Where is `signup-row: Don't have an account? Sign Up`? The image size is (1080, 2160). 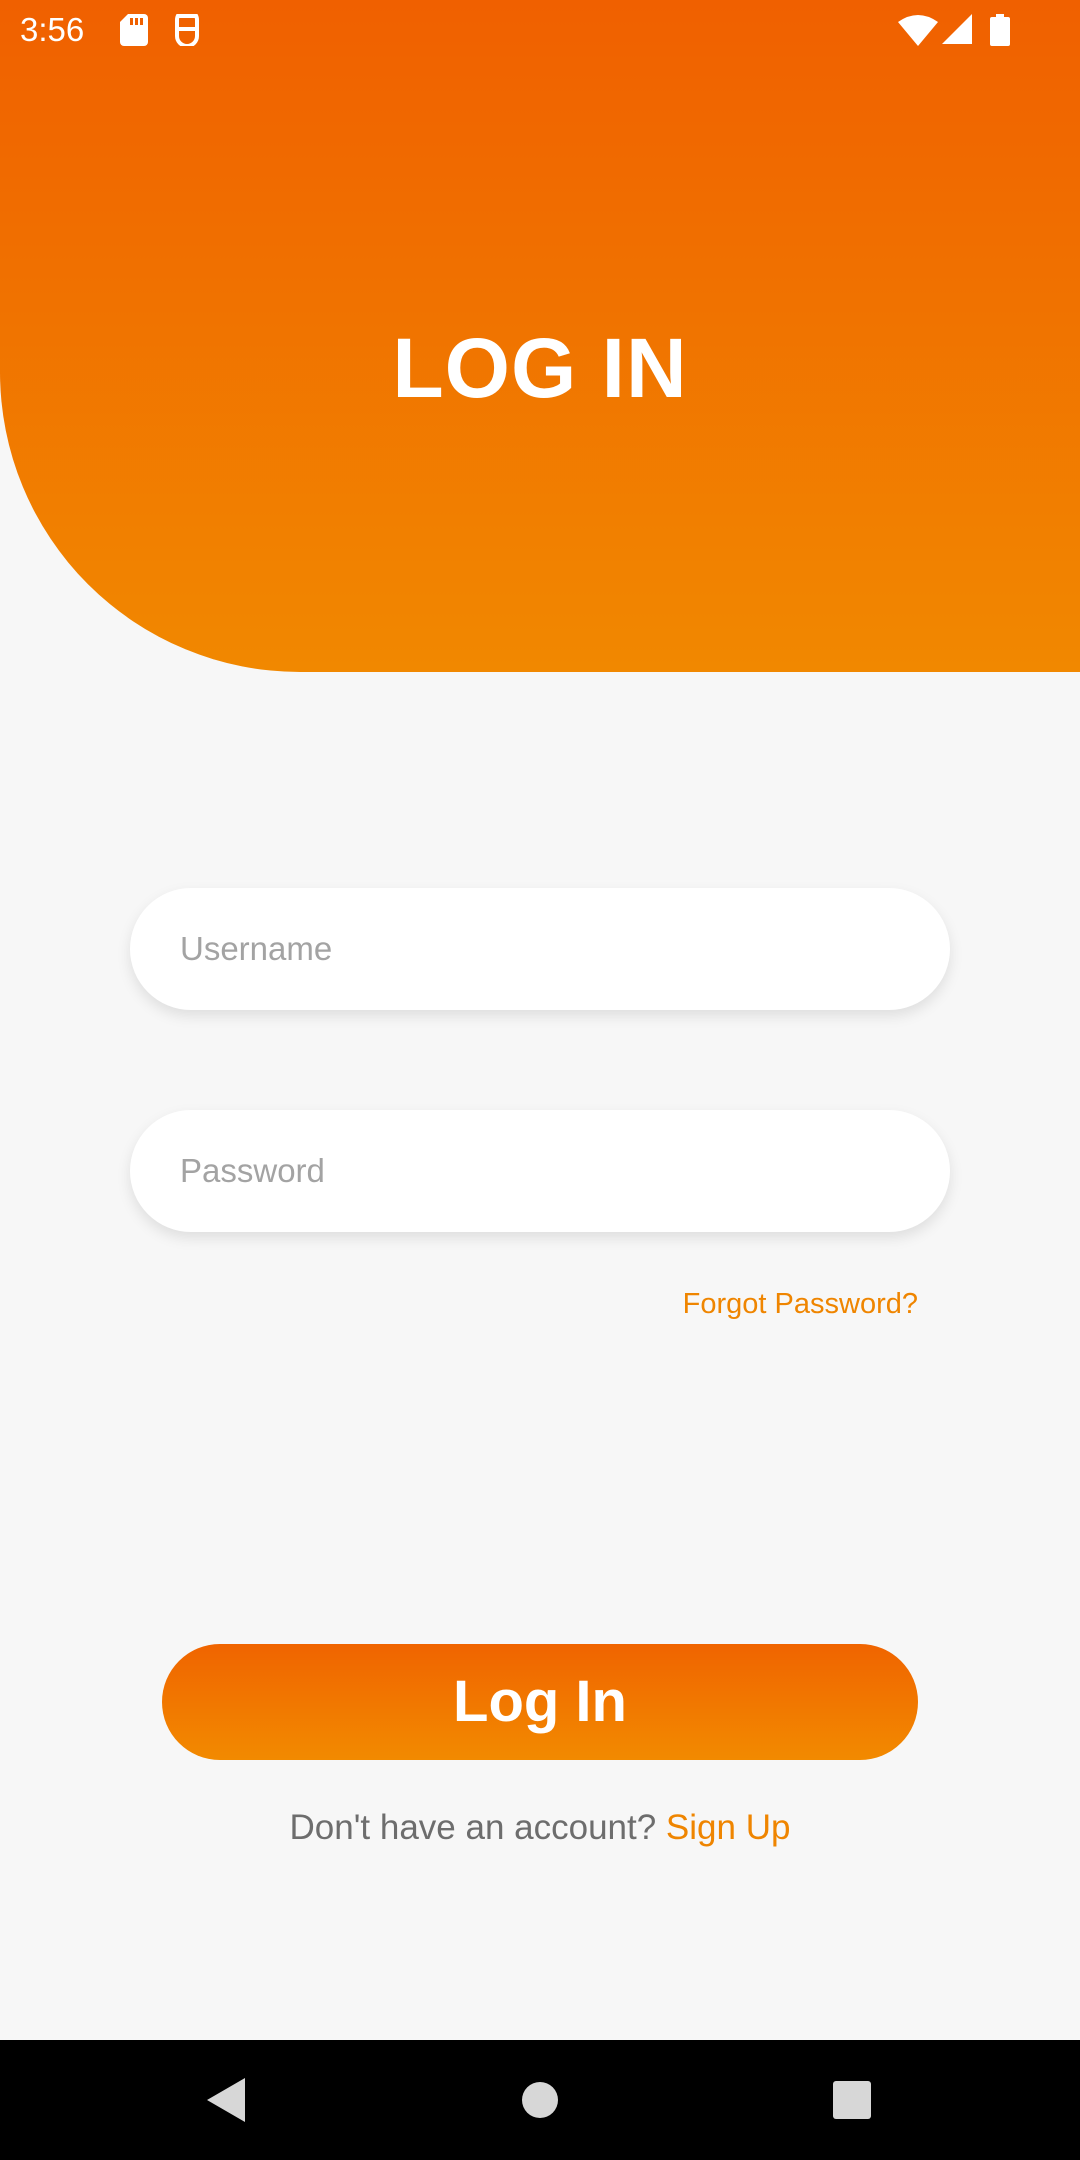 signup-row: Don't have an account? Sign Up is located at coordinates (540, 1828).